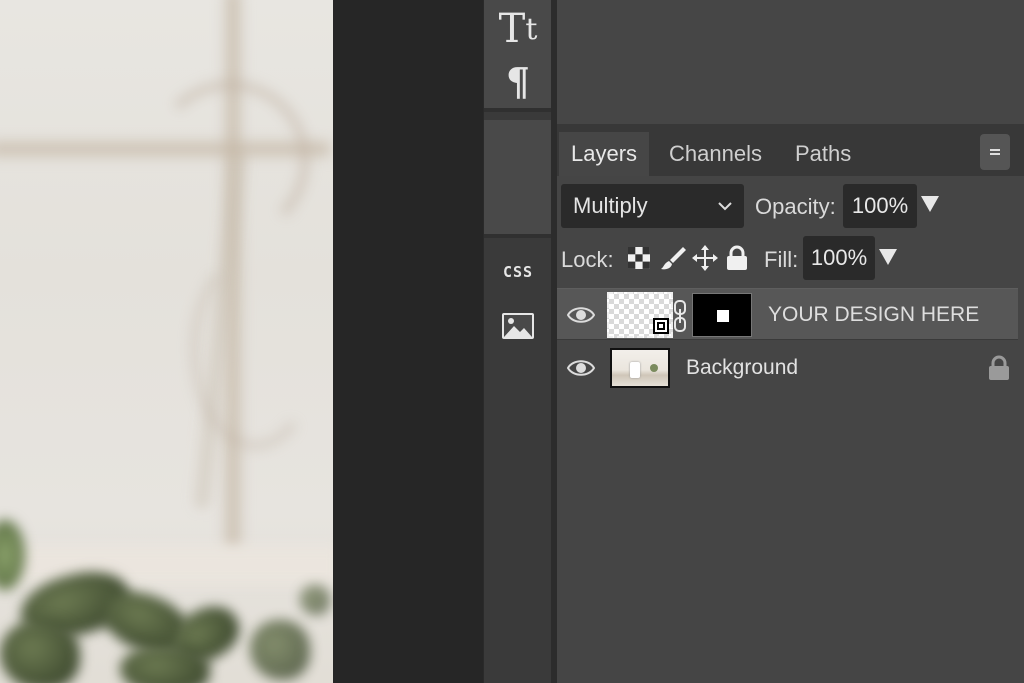 The height and width of the screenshot is (683, 1024). I want to click on move-lock-icon, so click(705, 258).